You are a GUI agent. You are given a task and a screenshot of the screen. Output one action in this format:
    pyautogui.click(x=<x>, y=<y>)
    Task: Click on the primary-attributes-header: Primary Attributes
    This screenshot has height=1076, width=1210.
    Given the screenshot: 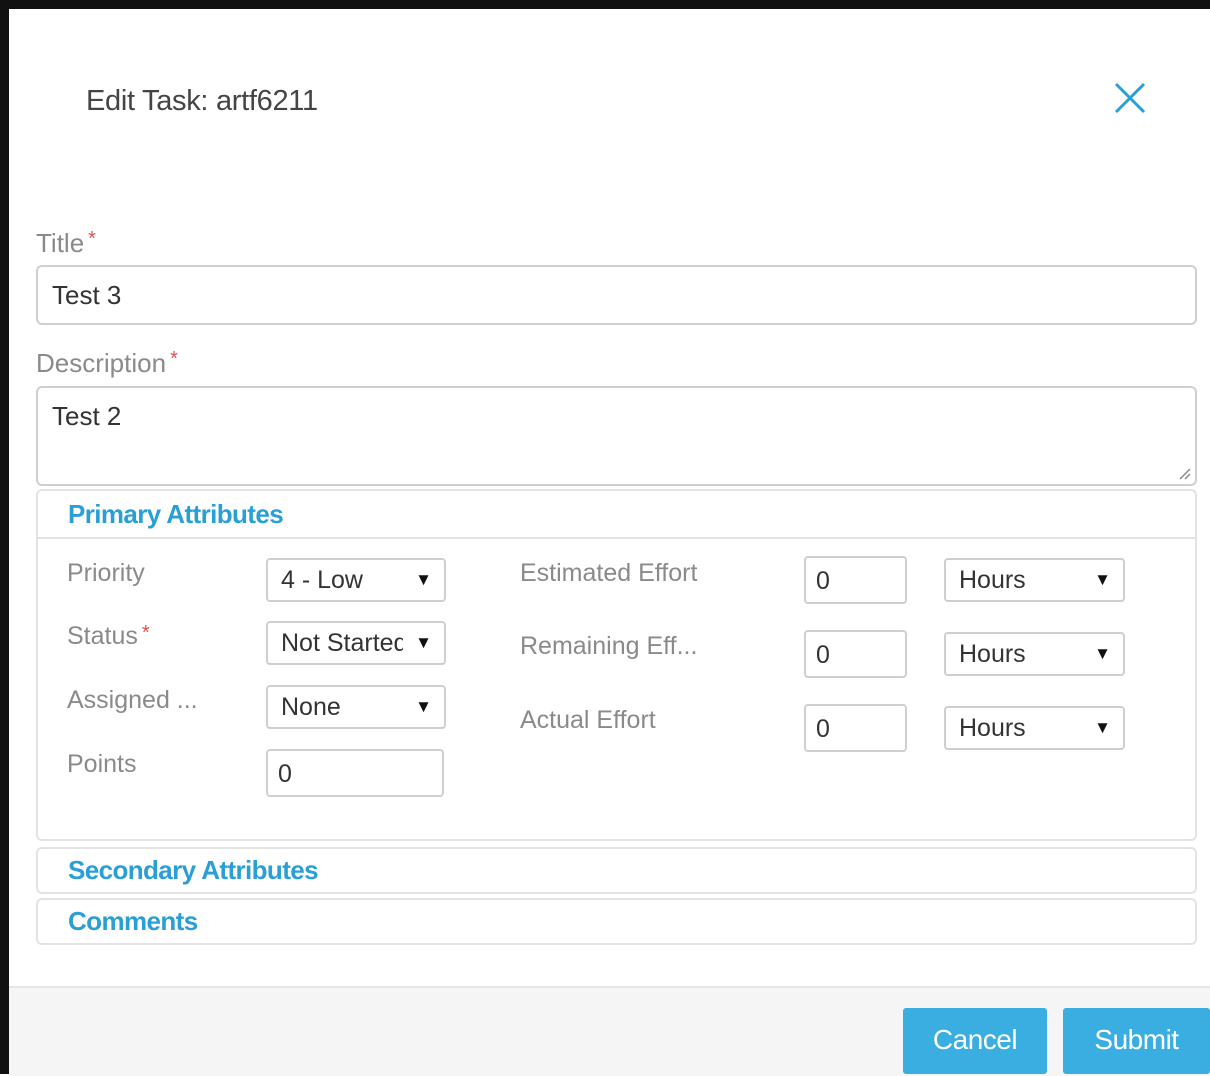 What is the action you would take?
    pyautogui.click(x=616, y=515)
    